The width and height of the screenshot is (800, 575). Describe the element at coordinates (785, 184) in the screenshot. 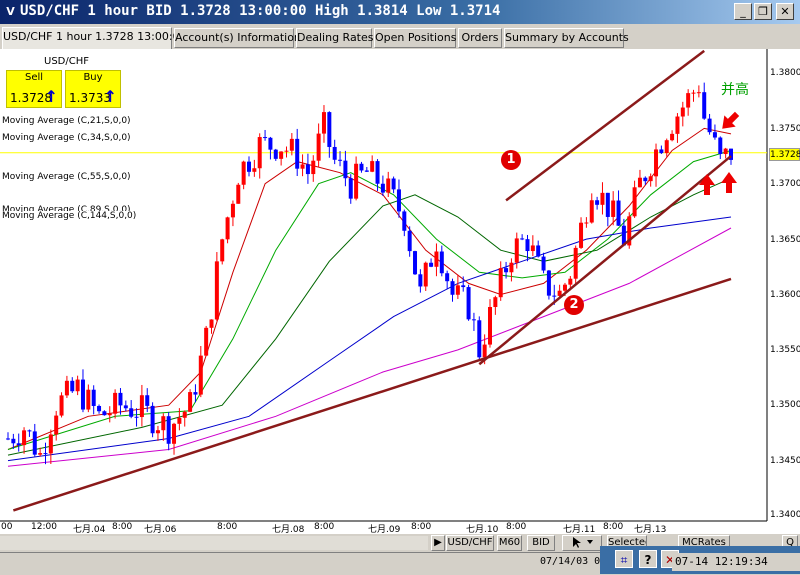

I see `y-tick-label: 1.3700` at that location.